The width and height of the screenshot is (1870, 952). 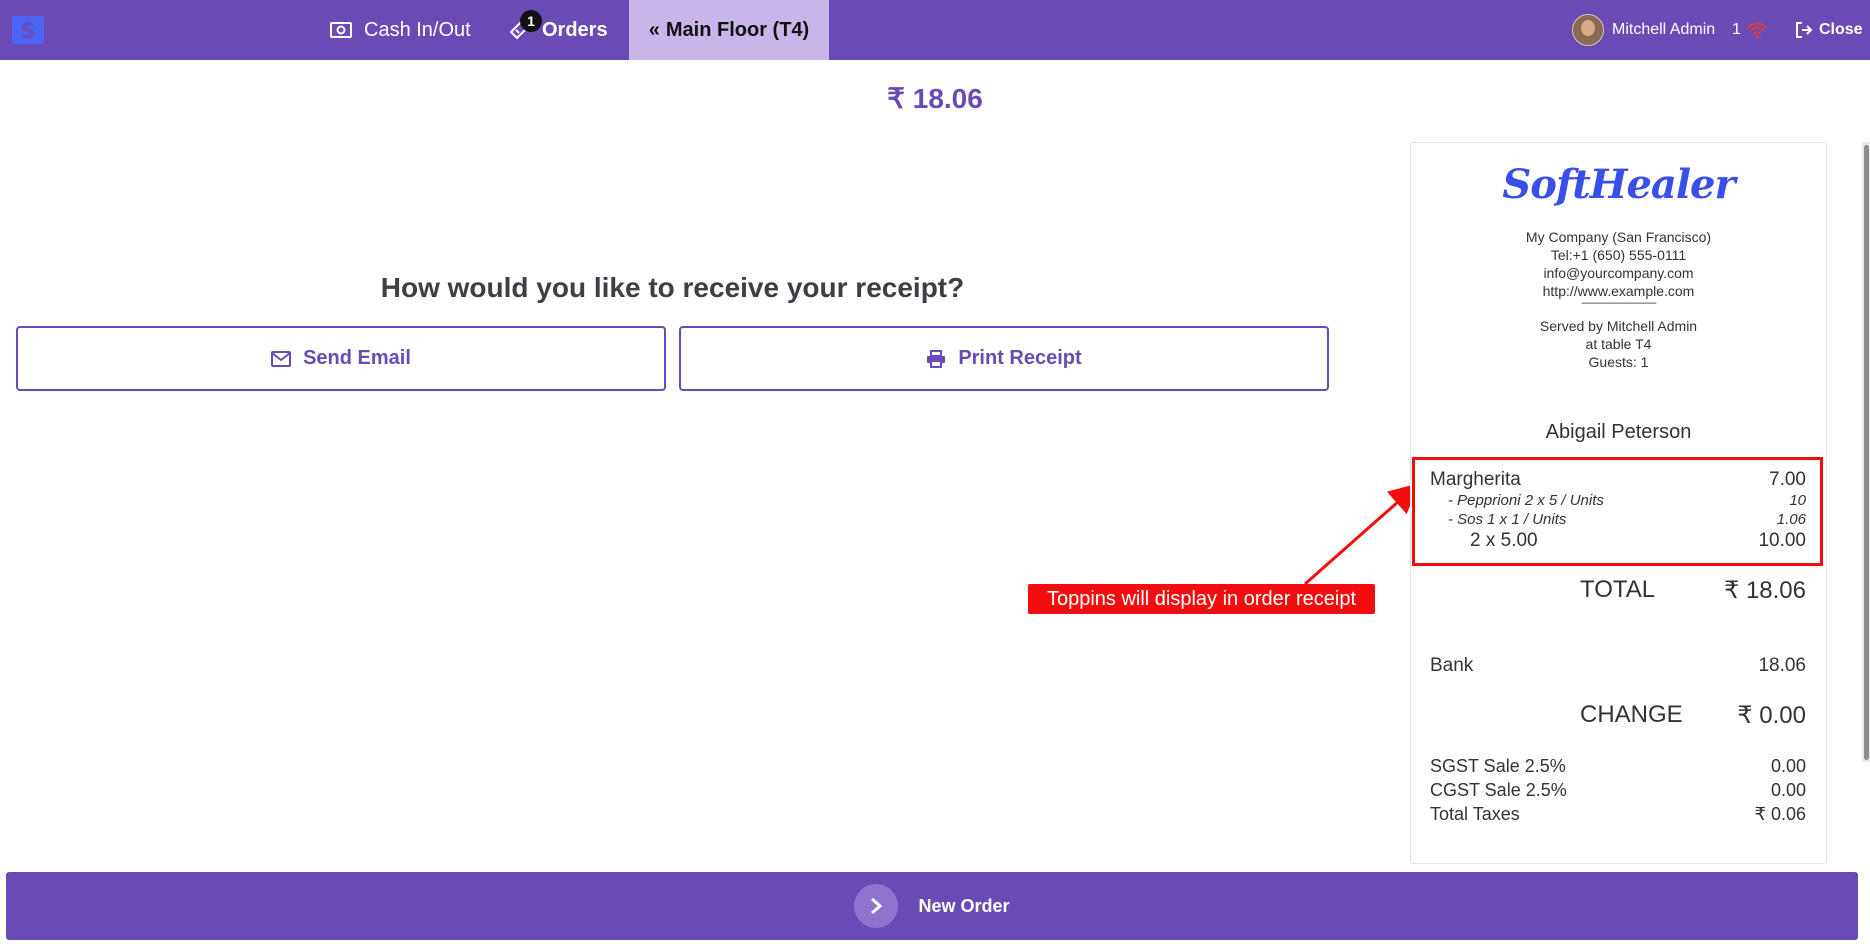 I want to click on toppings-highlight-box, so click(x=1617, y=511).